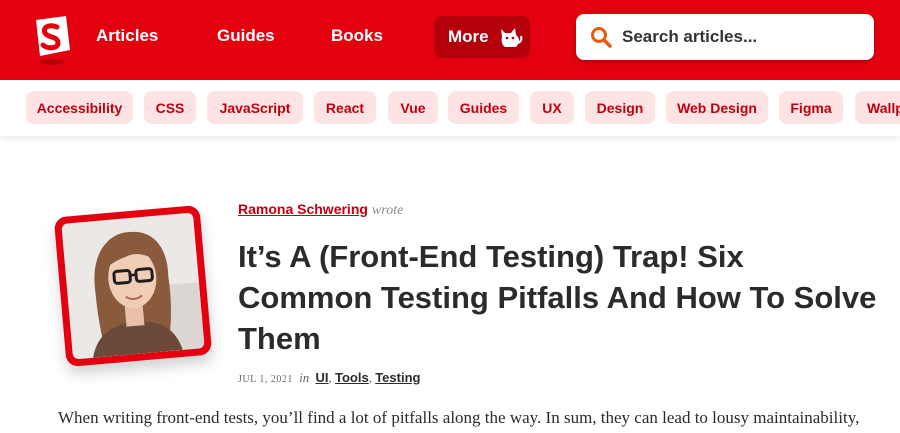 This screenshot has height=433, width=900. I want to click on cat-icon, so click(511, 37).